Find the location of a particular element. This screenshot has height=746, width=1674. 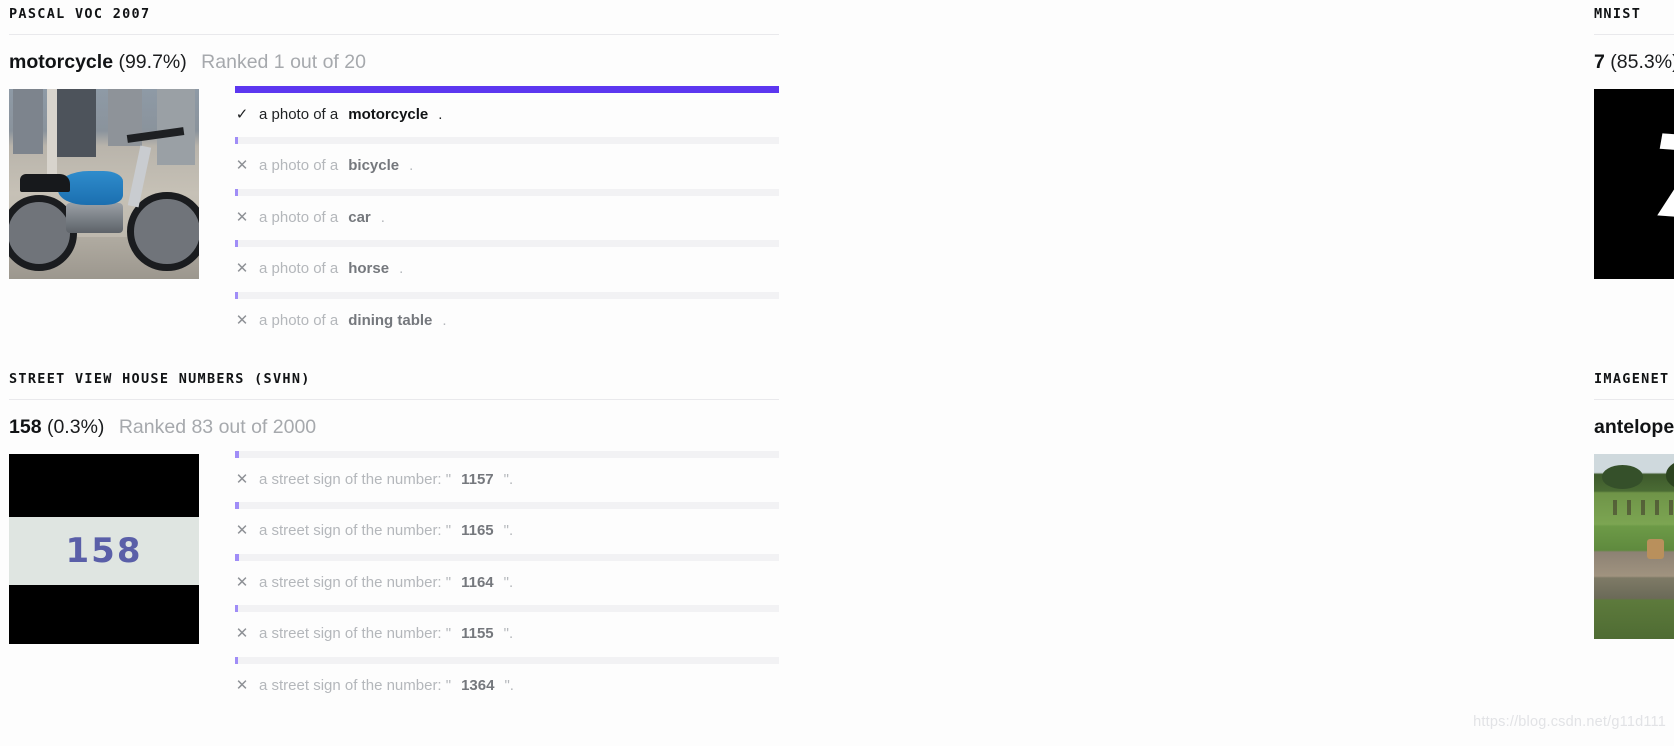

prediction-row: ✕ a street sign of the number: " 1364 ". is located at coordinates (507, 678).